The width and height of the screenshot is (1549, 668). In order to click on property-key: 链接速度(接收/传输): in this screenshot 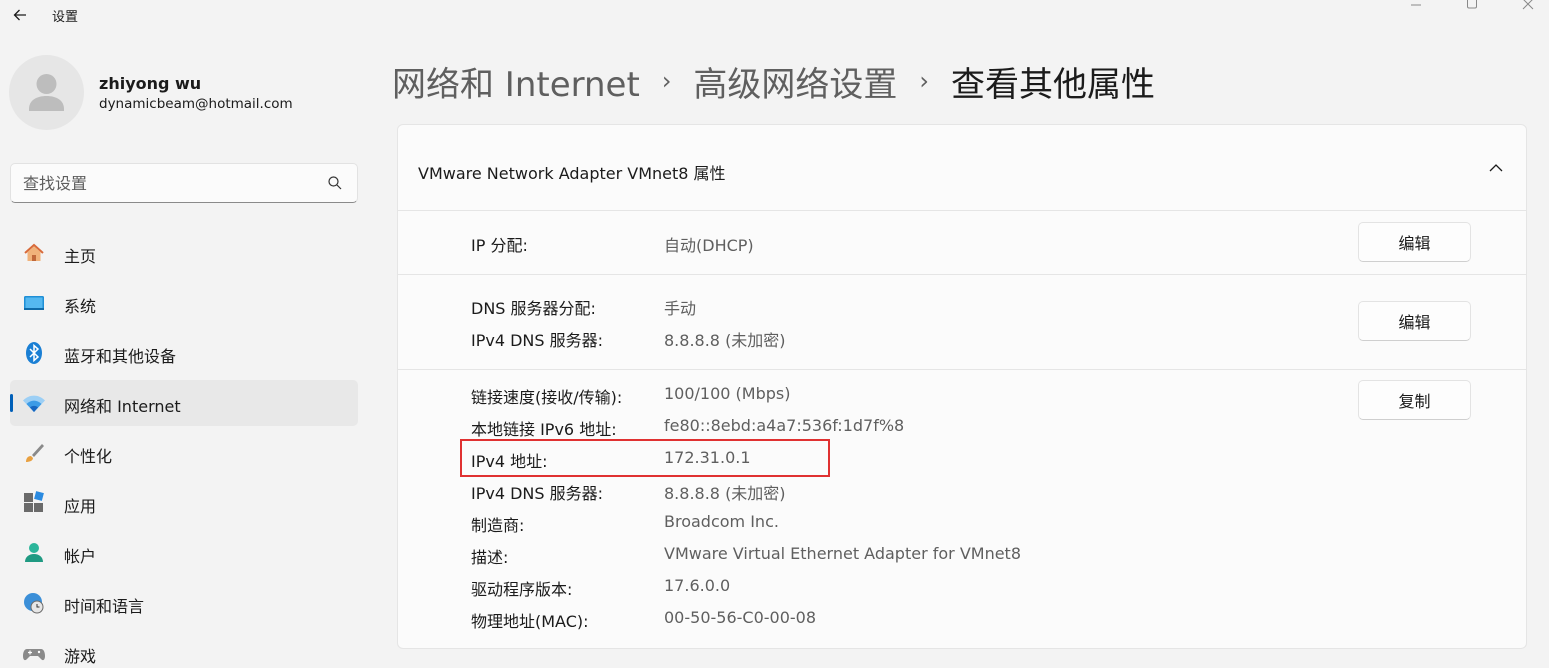, I will do `click(547, 397)`.